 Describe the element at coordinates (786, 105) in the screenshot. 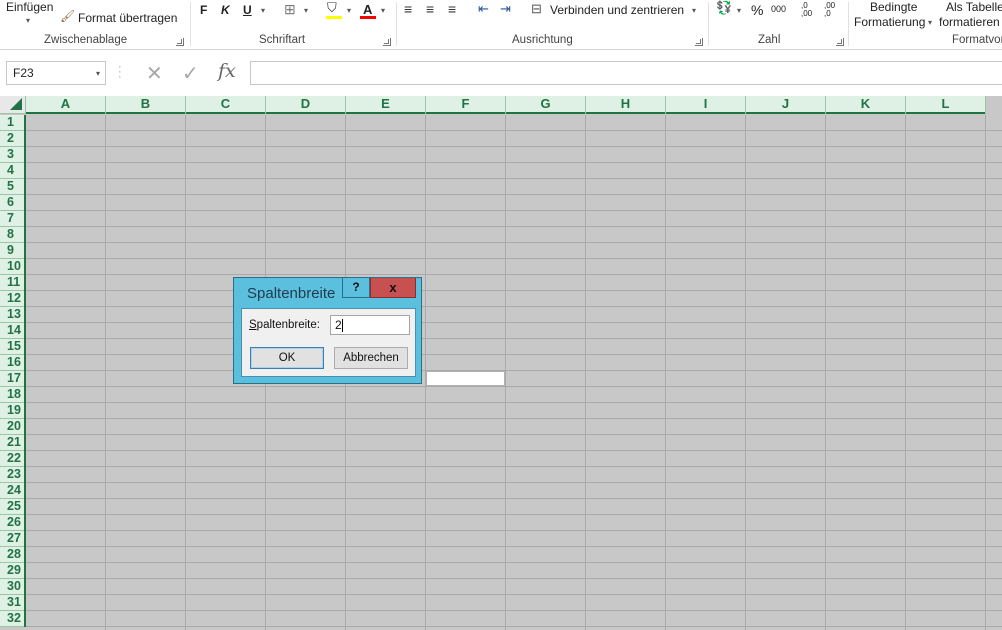

I see `column-header-j: J` at that location.